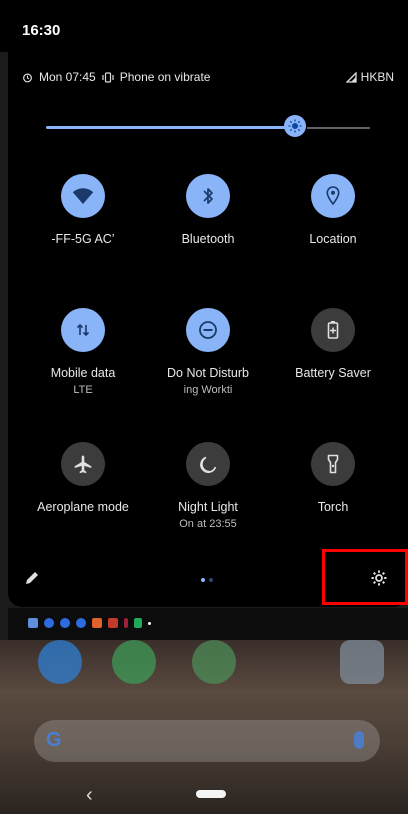 Image resolution: width=408 pixels, height=814 pixels. Describe the element at coordinates (33, 623) in the screenshot. I see `gallery-notification-icon` at that location.